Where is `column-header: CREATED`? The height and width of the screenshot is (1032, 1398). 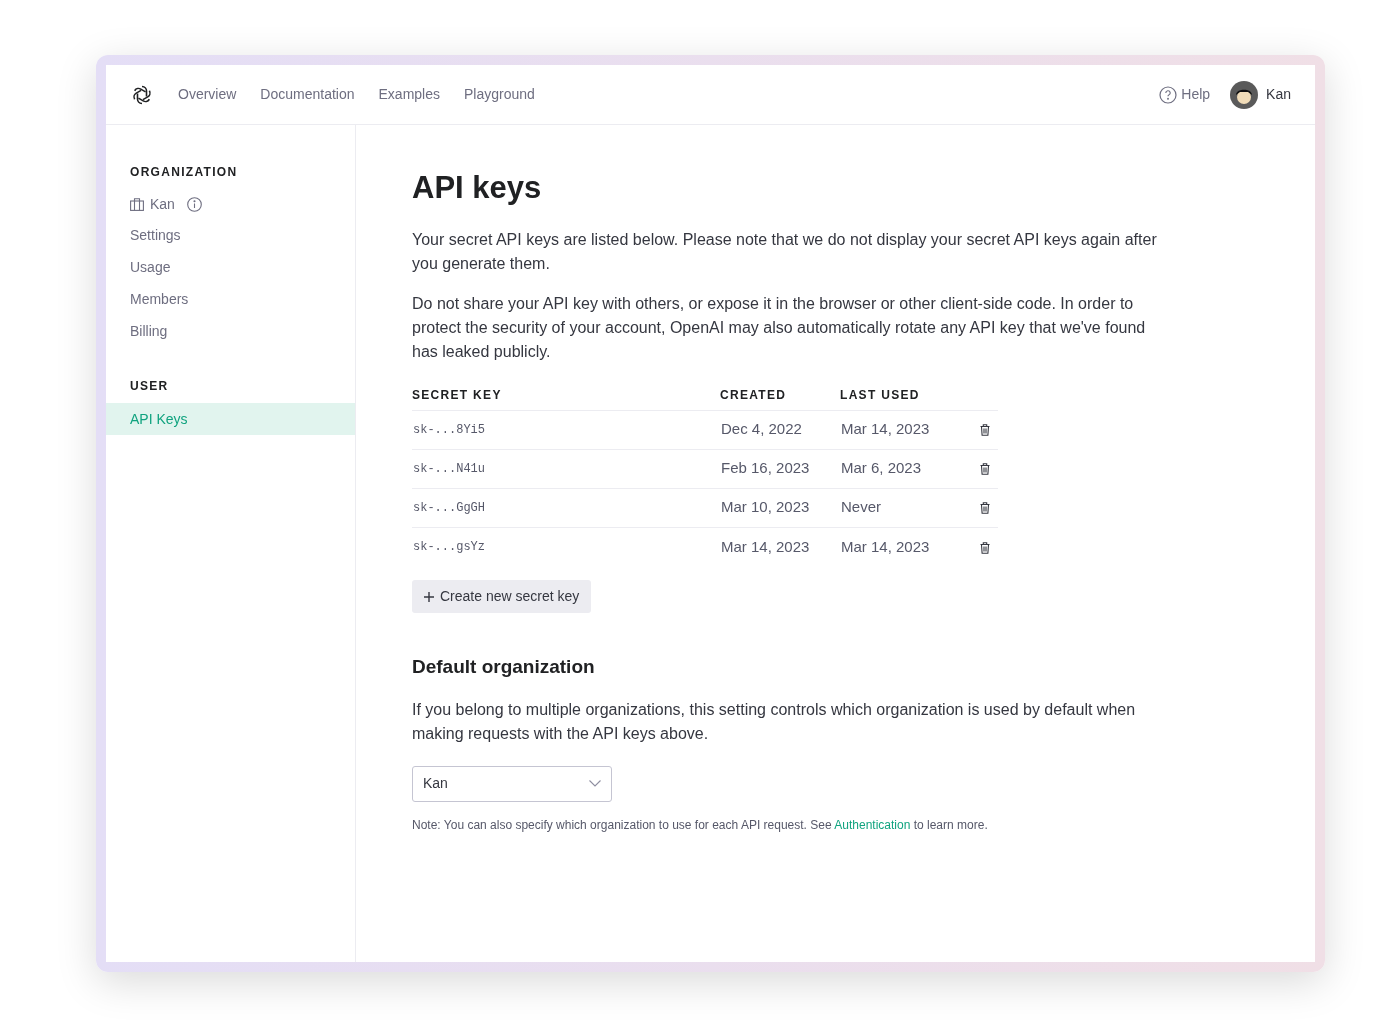
column-header: CREATED is located at coordinates (780, 394).